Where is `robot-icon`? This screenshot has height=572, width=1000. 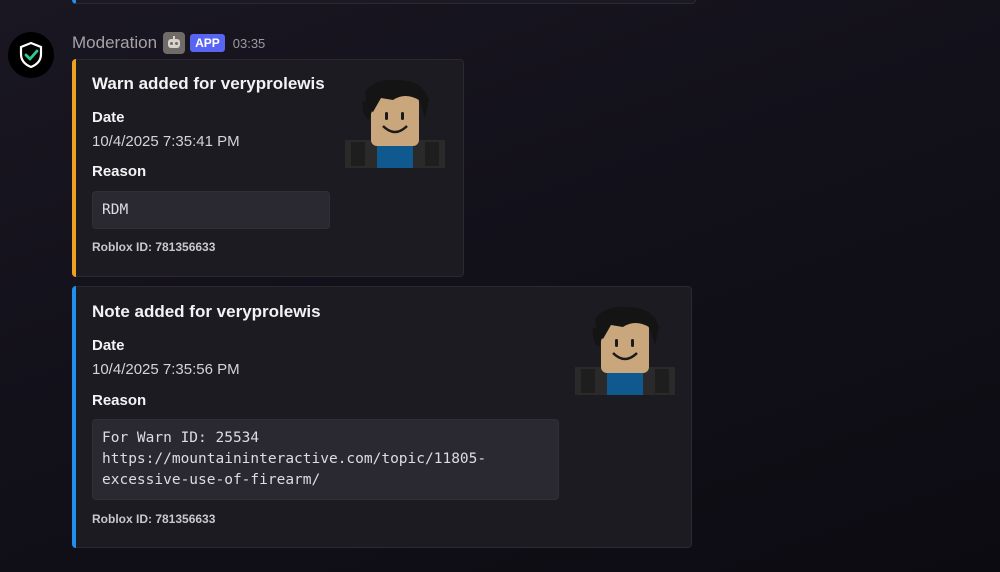 robot-icon is located at coordinates (174, 43).